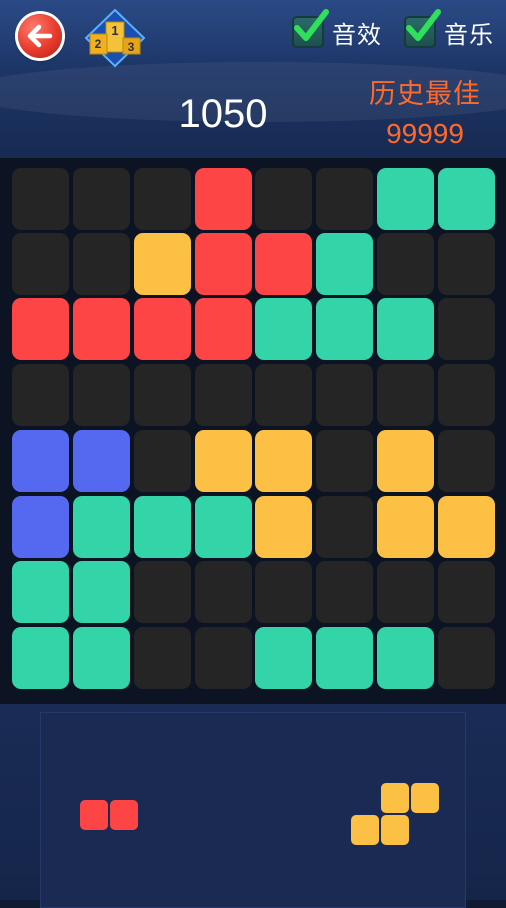 The image size is (506, 908). Describe the element at coordinates (98, 44) in the screenshot. I see `podium-digit-2: 2` at that location.